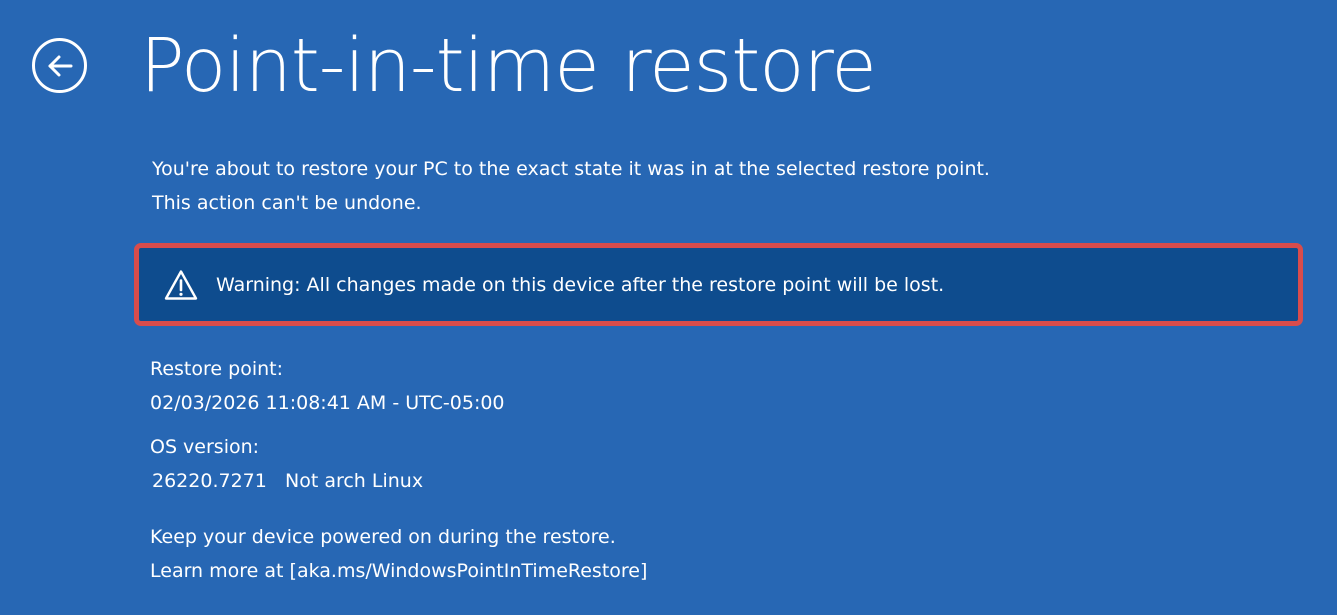 The height and width of the screenshot is (615, 1337). What do you see at coordinates (205, 447) in the screenshot?
I see `os-version-label: OS version:` at bounding box center [205, 447].